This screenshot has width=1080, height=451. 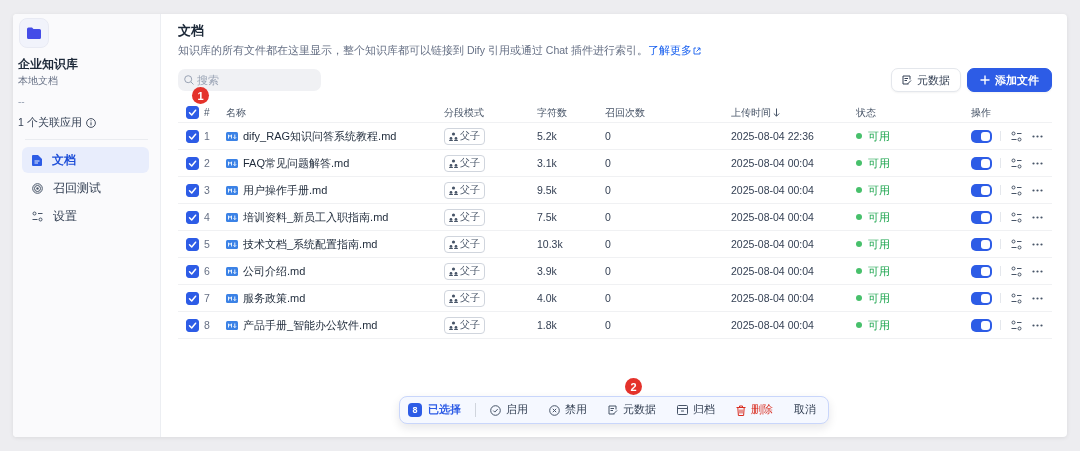 I want to click on step-badge: 1, so click(x=200, y=95).